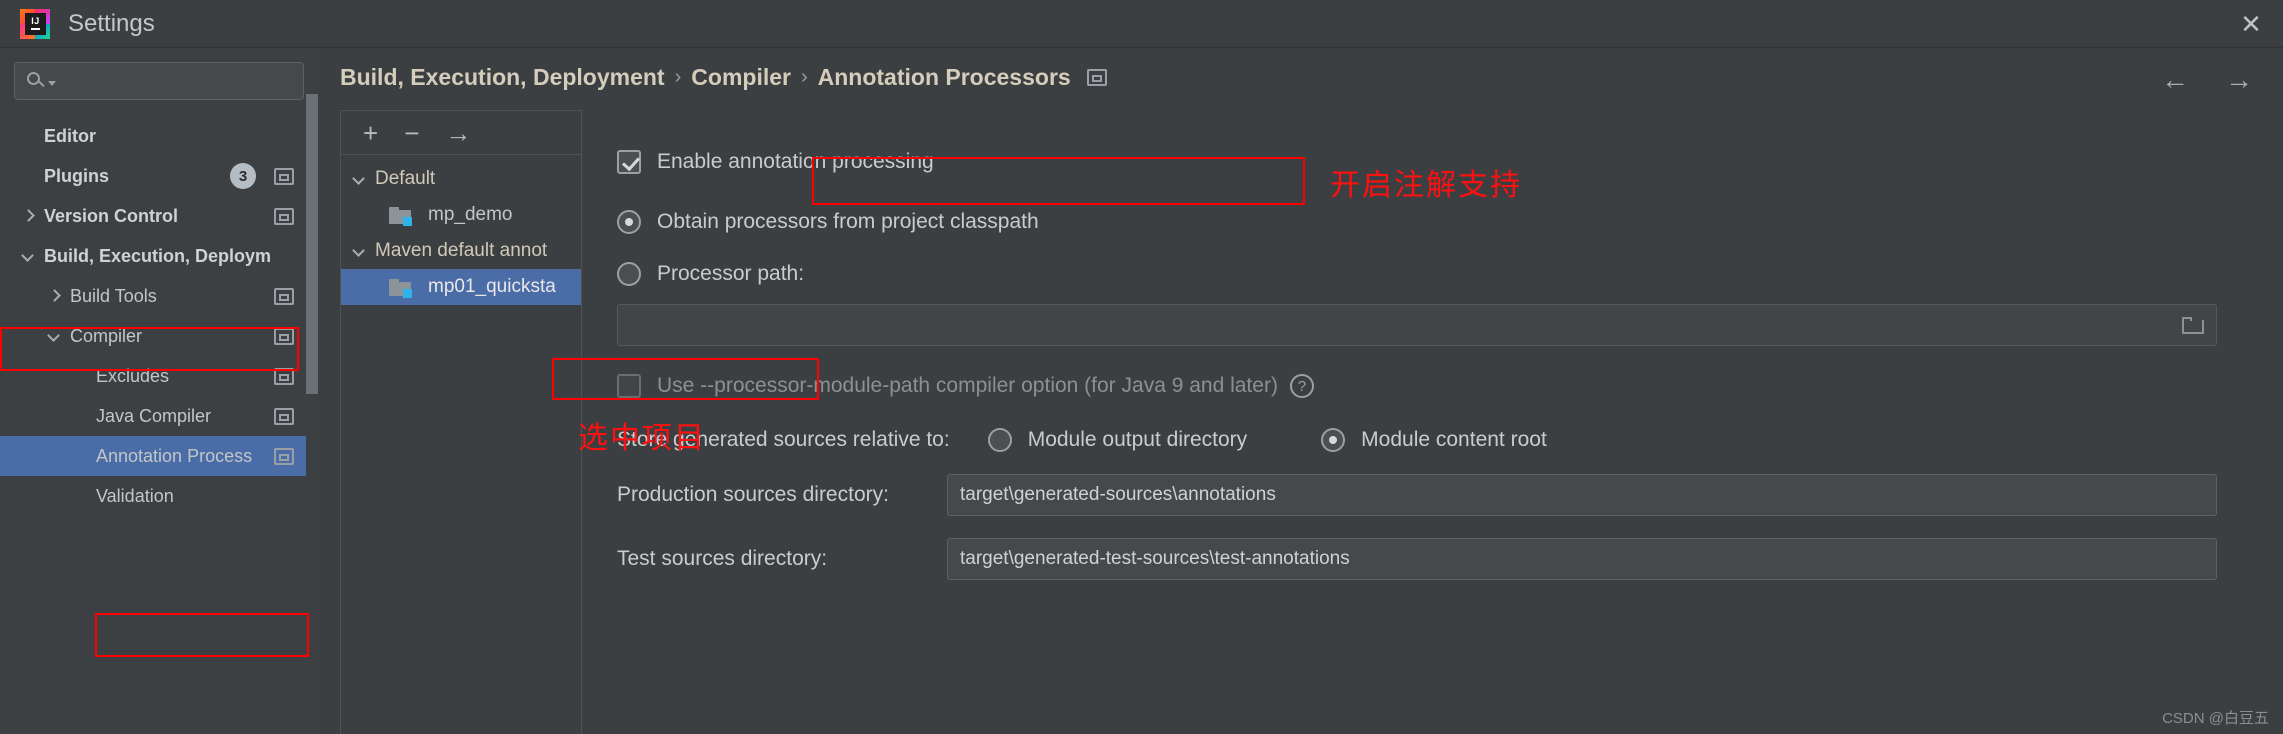  I want to click on breadcrumb-item: Build, Execution, Deployment, so click(502, 77).